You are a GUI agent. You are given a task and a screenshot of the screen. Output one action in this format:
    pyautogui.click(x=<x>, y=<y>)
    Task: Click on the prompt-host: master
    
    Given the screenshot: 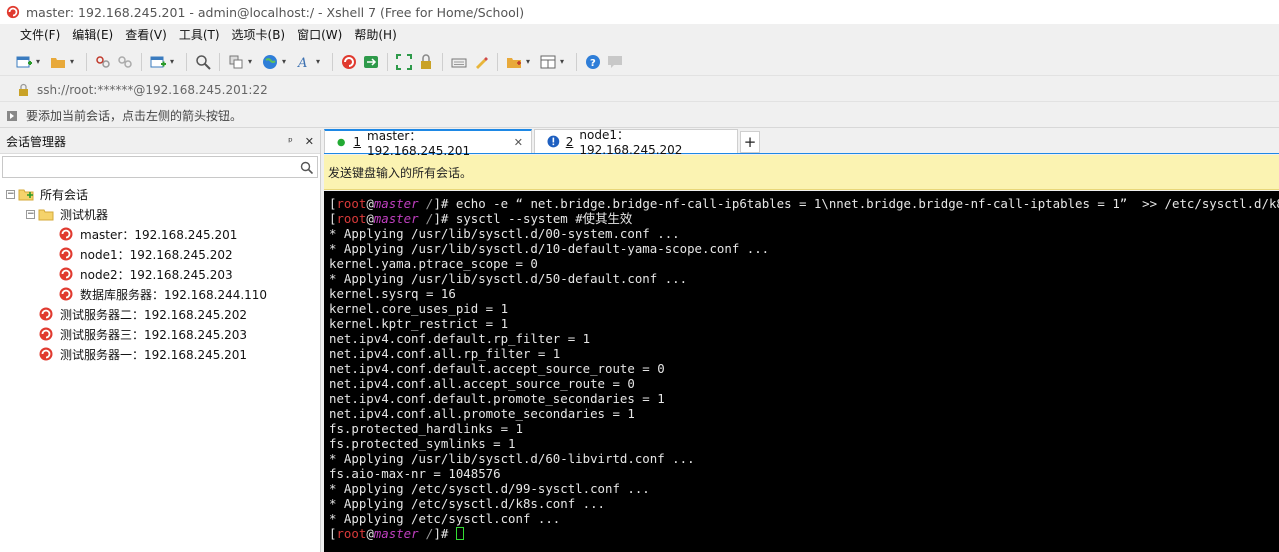 What is the action you would take?
    pyautogui.click(x=396, y=203)
    